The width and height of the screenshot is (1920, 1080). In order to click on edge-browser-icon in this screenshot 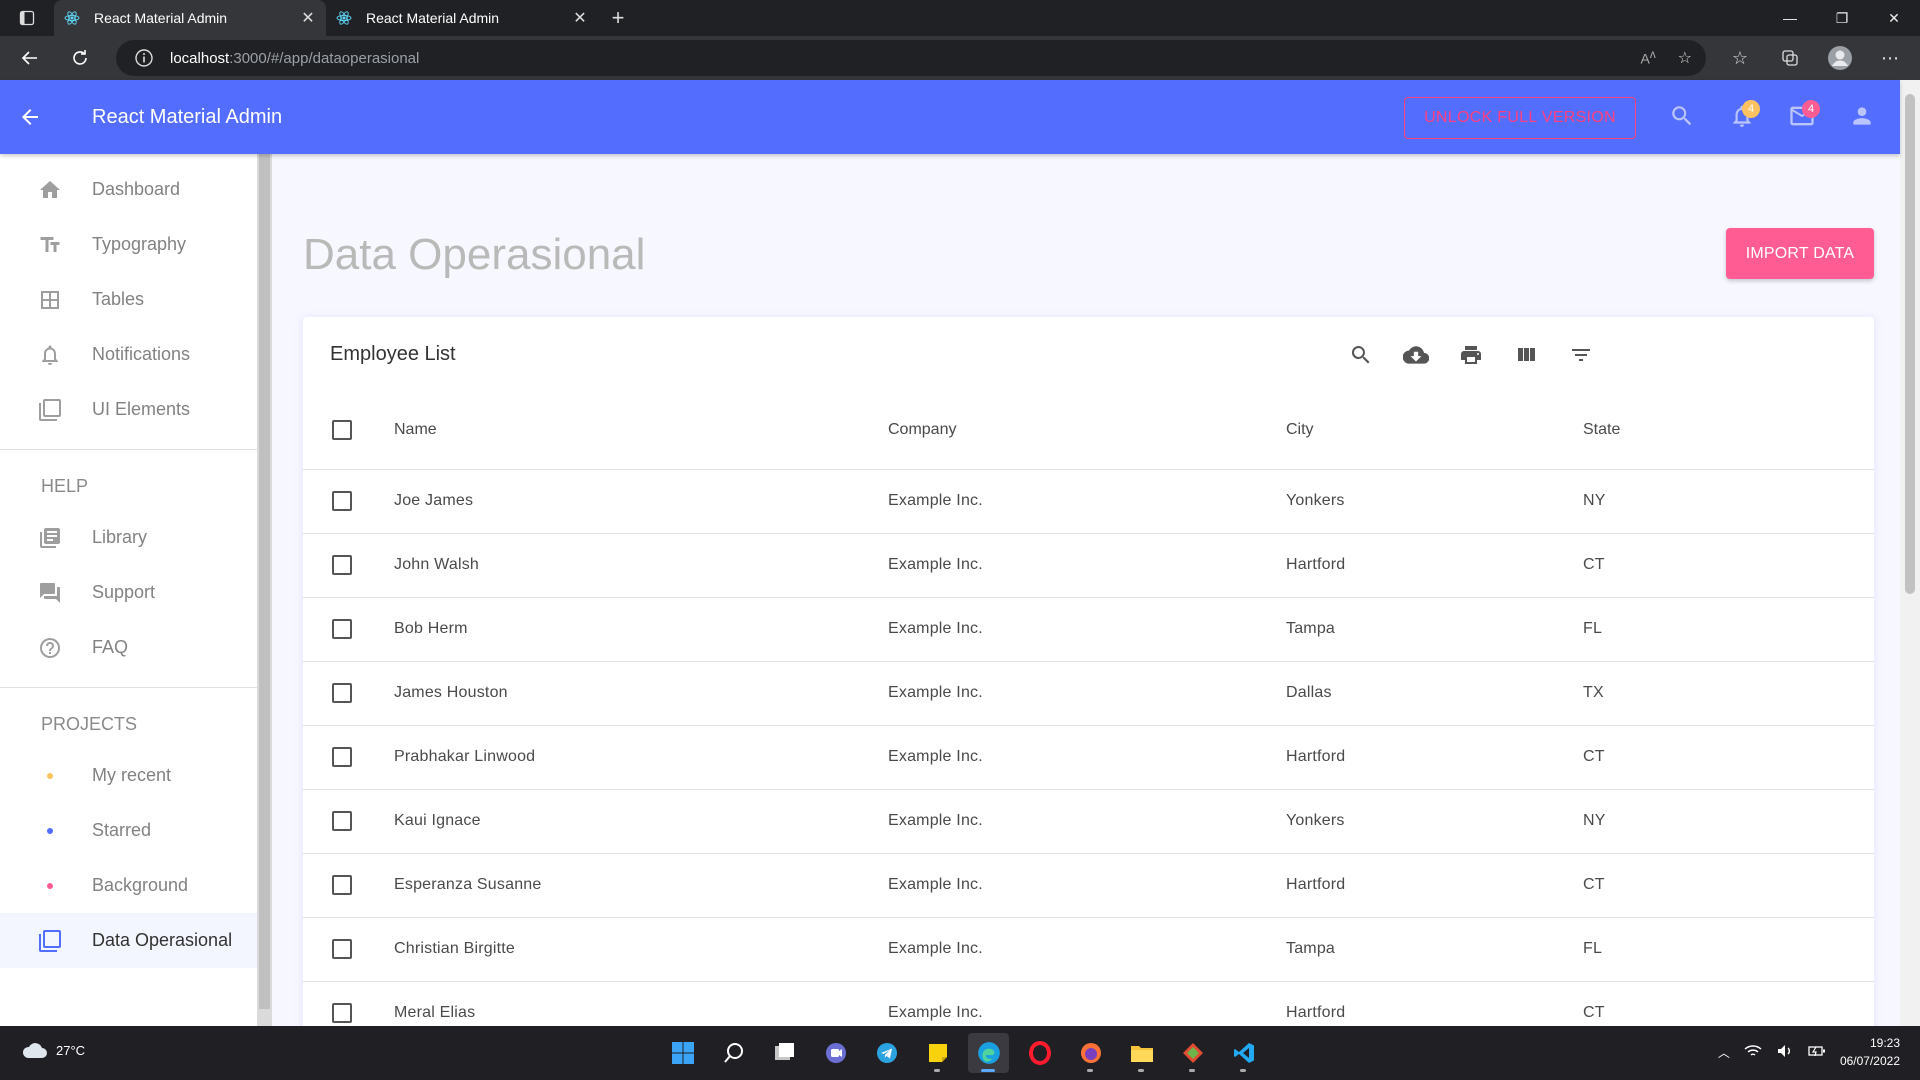, I will do `click(988, 1053)`.